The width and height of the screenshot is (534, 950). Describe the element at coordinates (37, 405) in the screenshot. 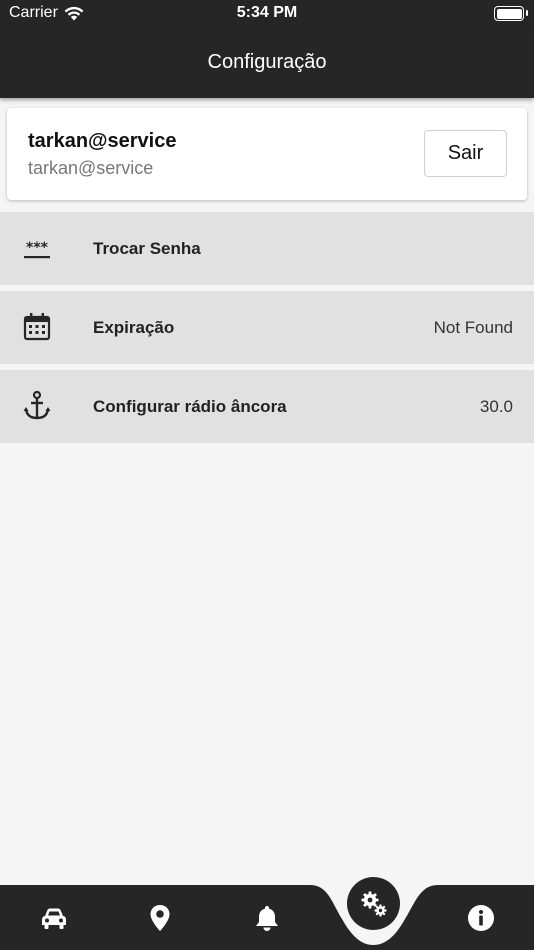

I see `anchor-icon` at that location.